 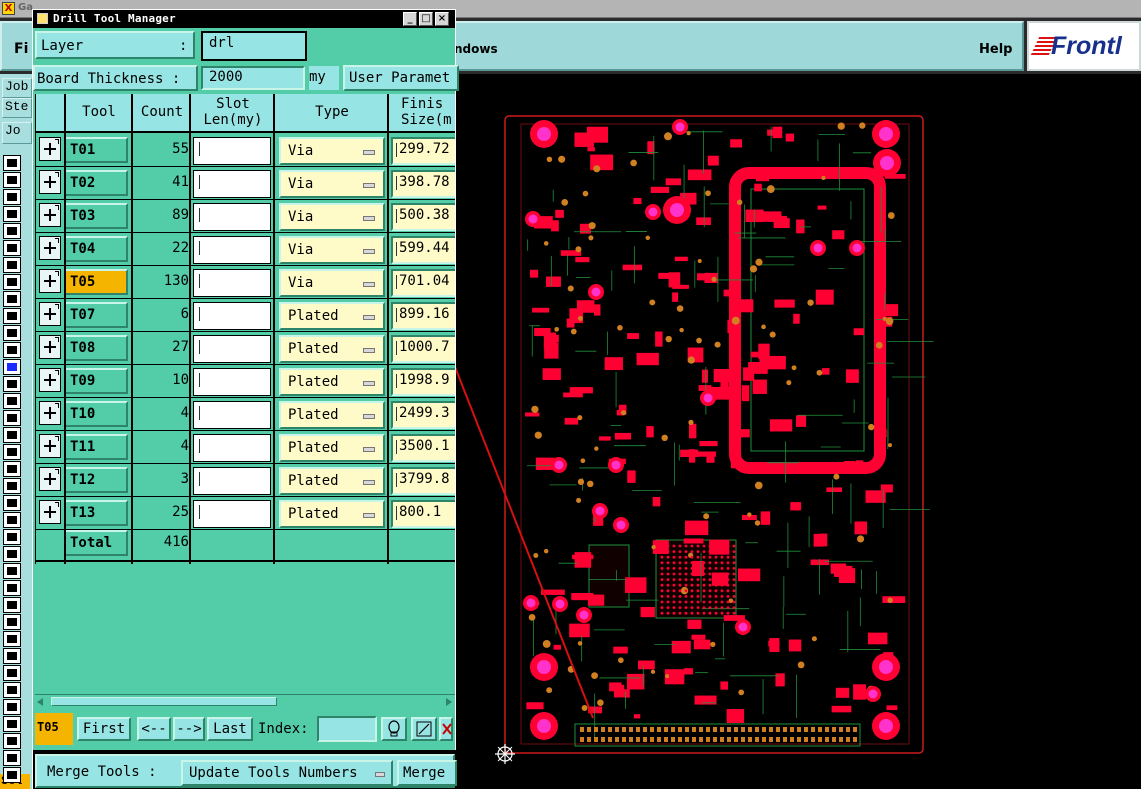 What do you see at coordinates (96, 513) in the screenshot?
I see `tool-button: T13` at bounding box center [96, 513].